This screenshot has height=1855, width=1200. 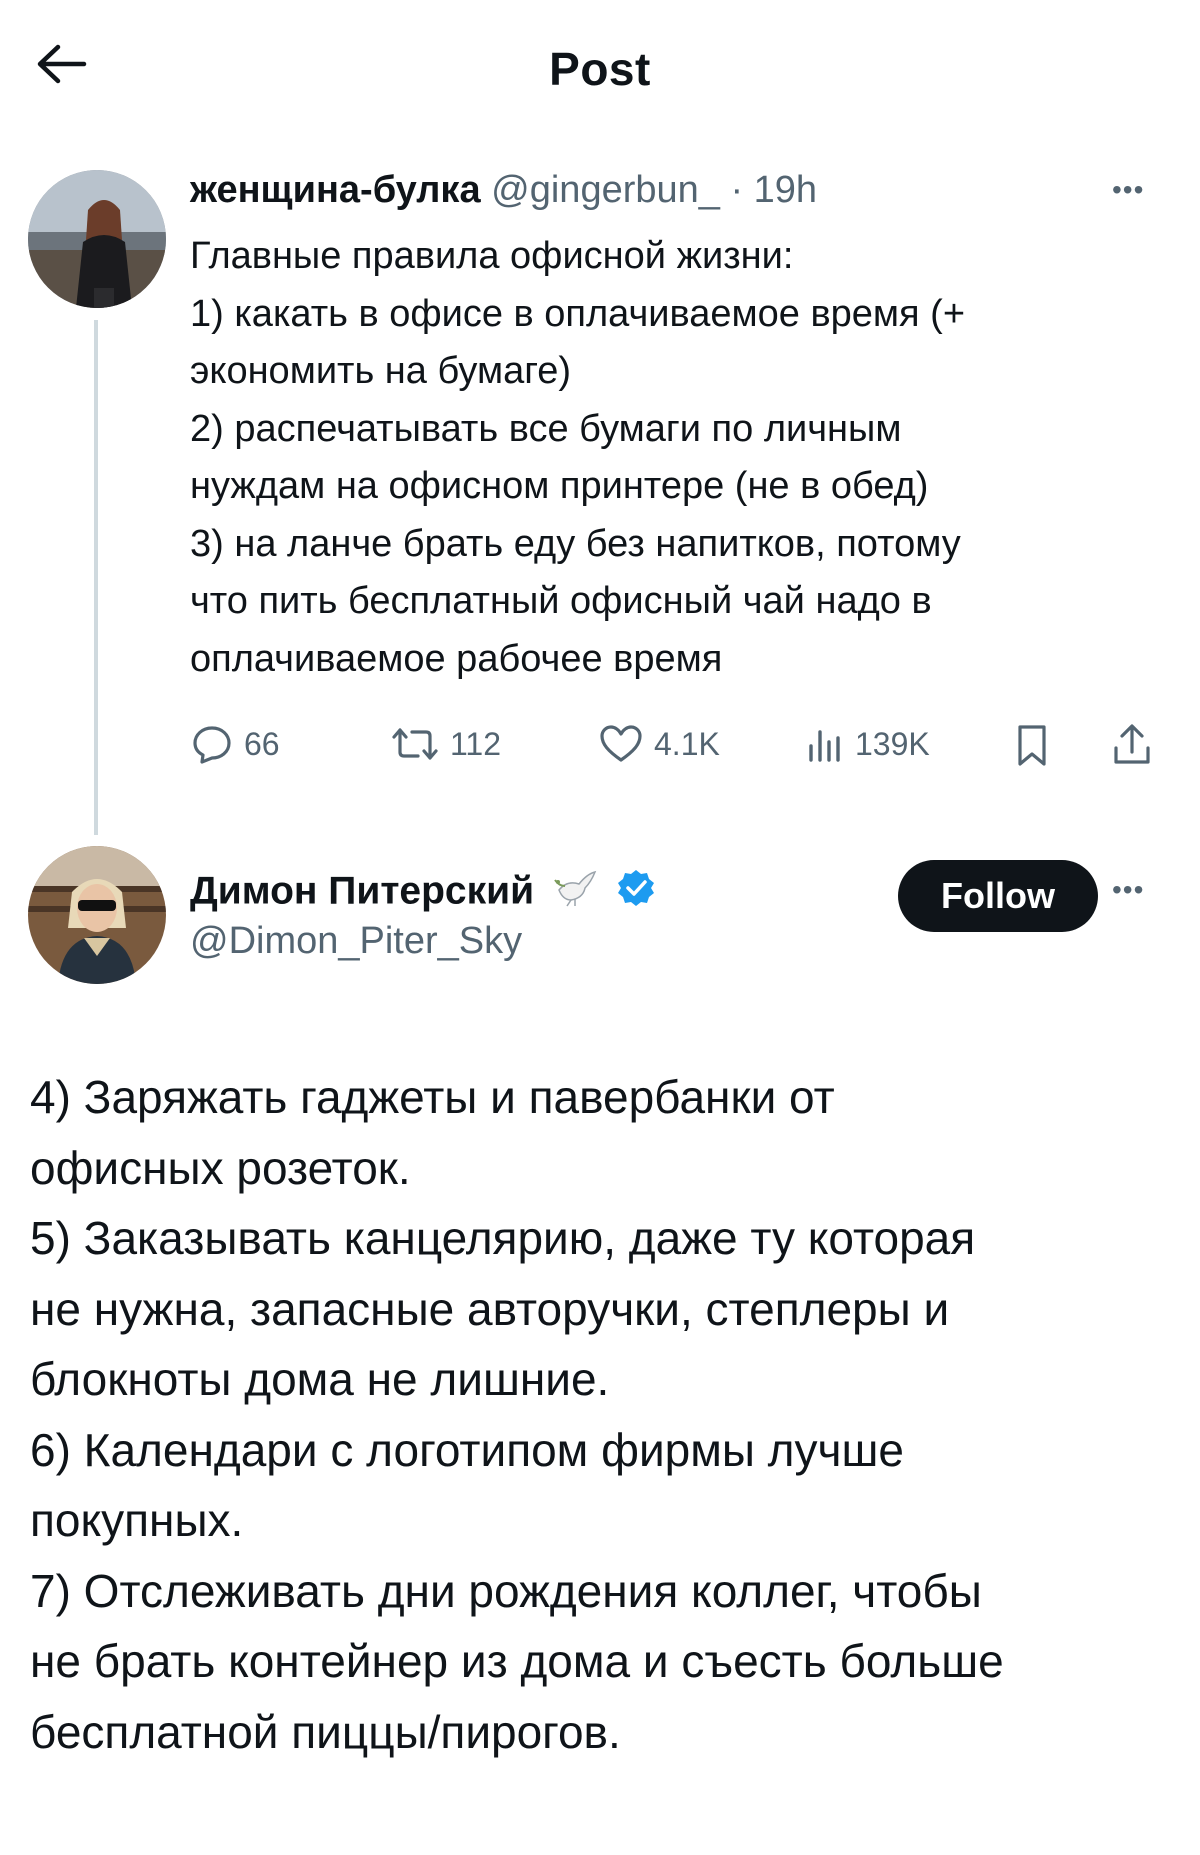 What do you see at coordinates (476, 743) in the screenshot?
I see `repost-count: 112` at bounding box center [476, 743].